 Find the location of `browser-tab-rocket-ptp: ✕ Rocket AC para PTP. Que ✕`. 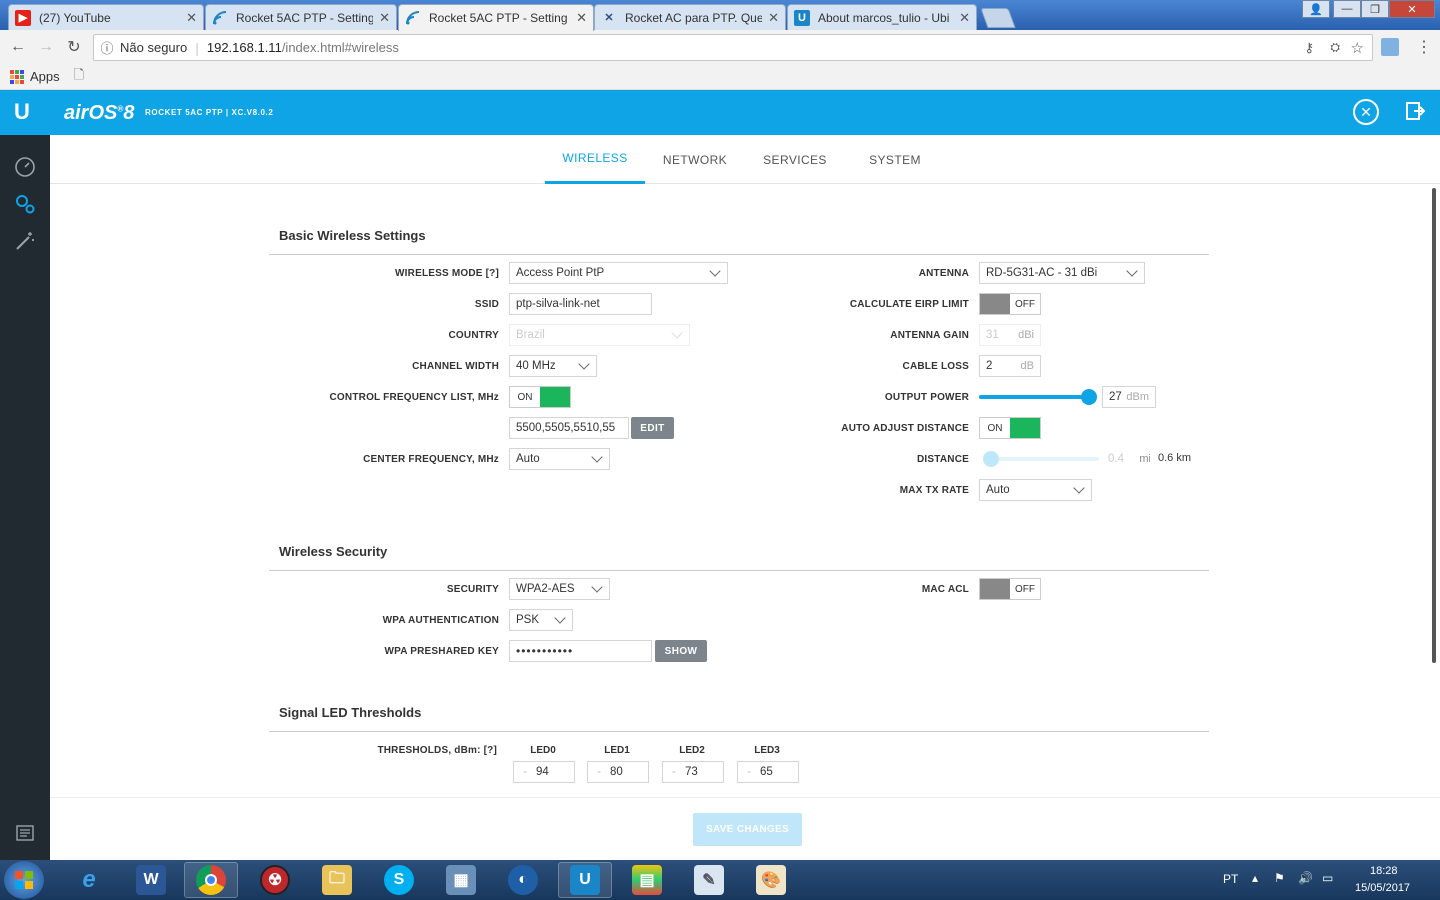

browser-tab-rocket-ptp: ✕ Rocket AC para PTP. Que ✕ is located at coordinates (690, 17).